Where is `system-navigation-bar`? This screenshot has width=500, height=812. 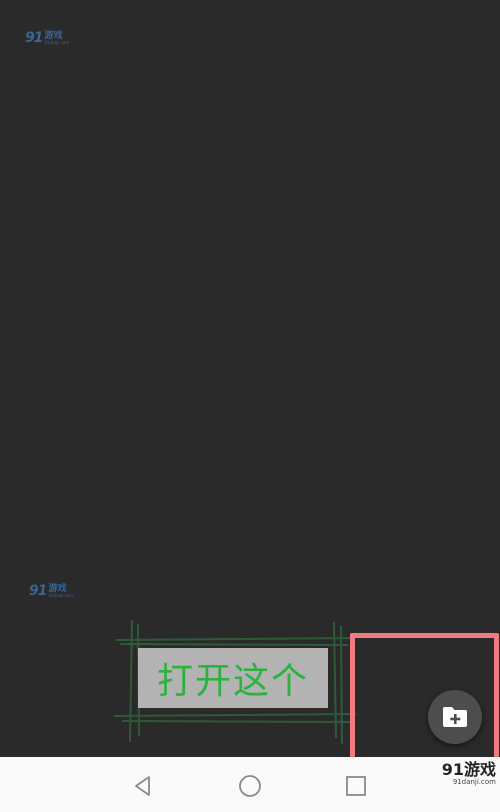
system-navigation-bar is located at coordinates (250, 784).